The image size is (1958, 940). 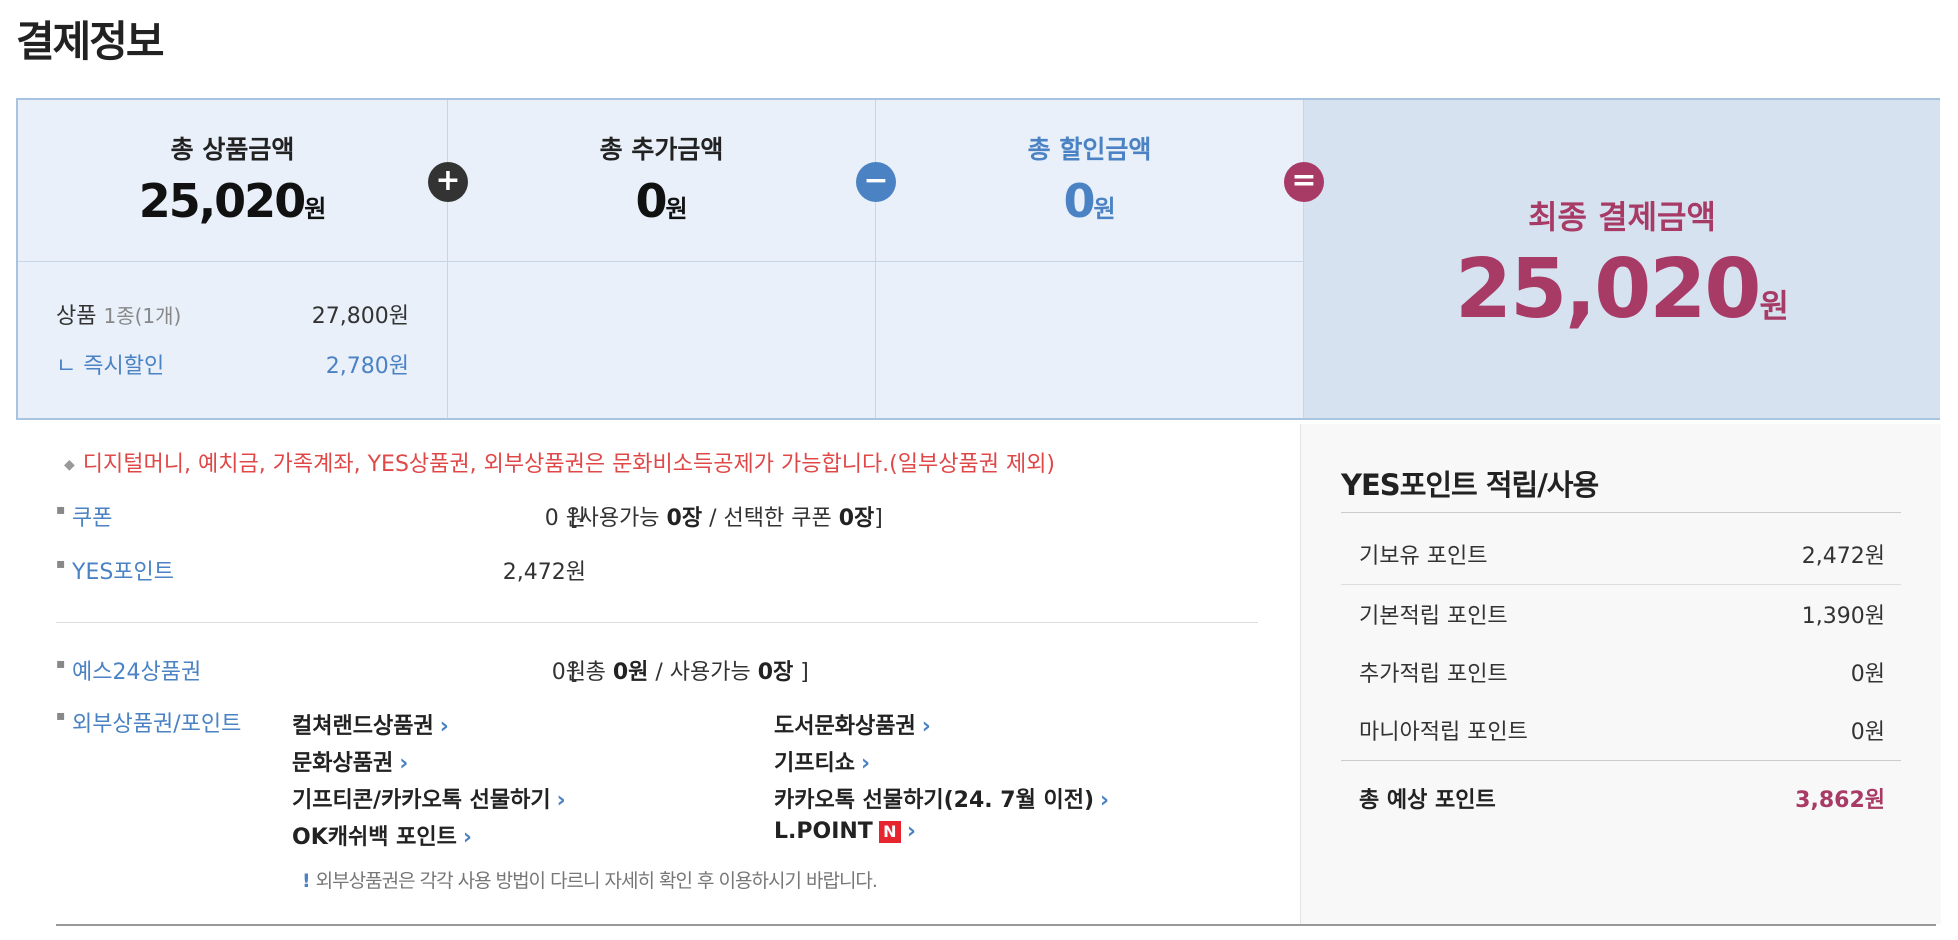 I want to click on ok-cashbag-link: OK캐쉬백 포인트 ›, so click(x=382, y=835).